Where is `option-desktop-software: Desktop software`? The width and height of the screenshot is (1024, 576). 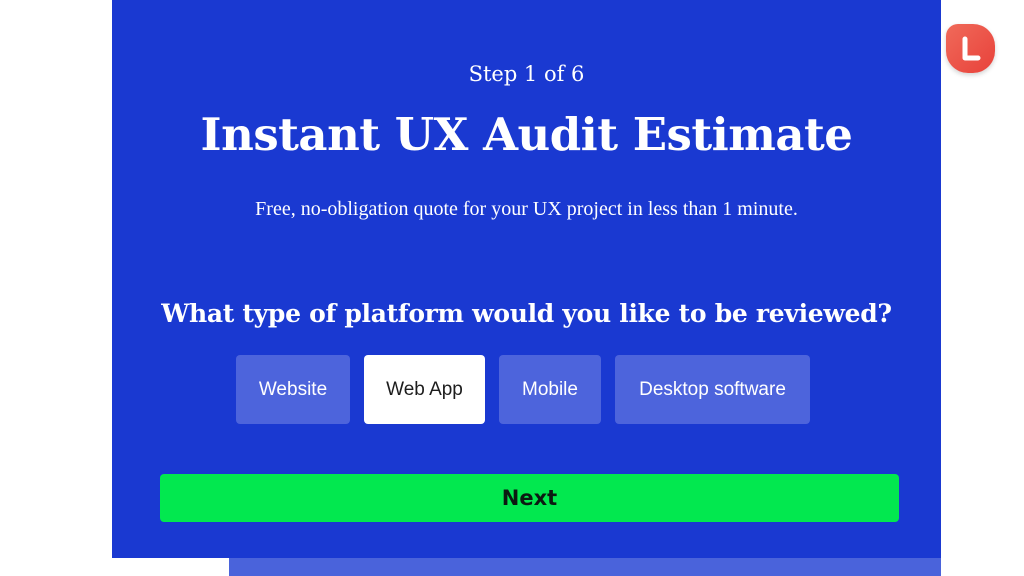
option-desktop-software: Desktop software is located at coordinates (712, 389).